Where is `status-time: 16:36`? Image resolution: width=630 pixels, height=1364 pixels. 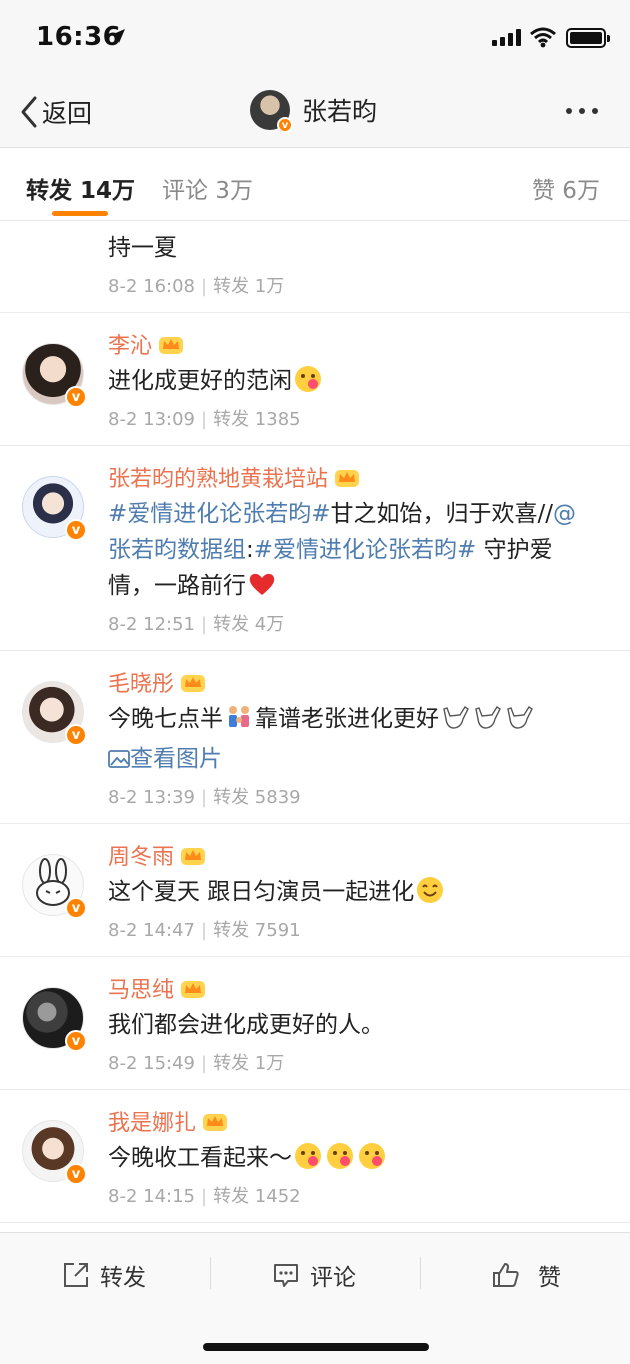 status-time: 16:36 is located at coordinates (79, 37).